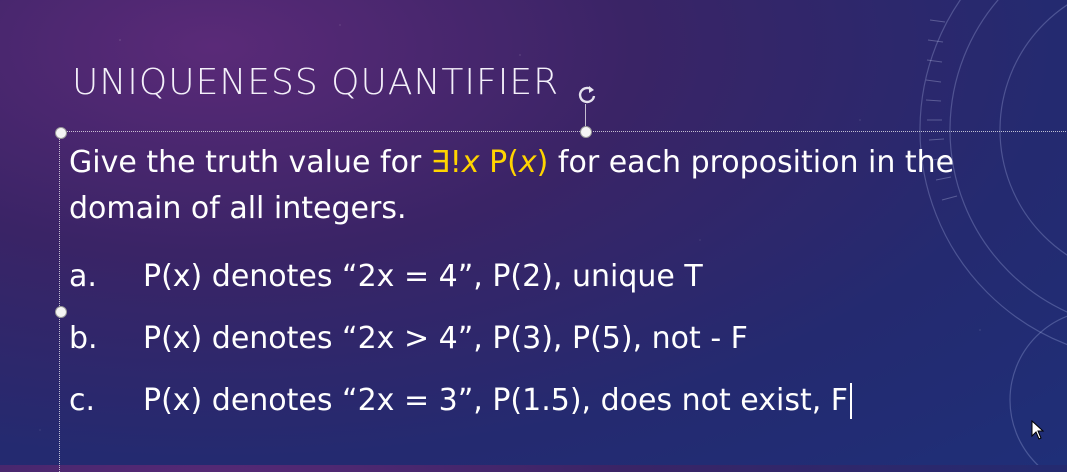  Describe the element at coordinates (446, 162) in the screenshot. I see `quantifier-symbol: ∃!` at that location.